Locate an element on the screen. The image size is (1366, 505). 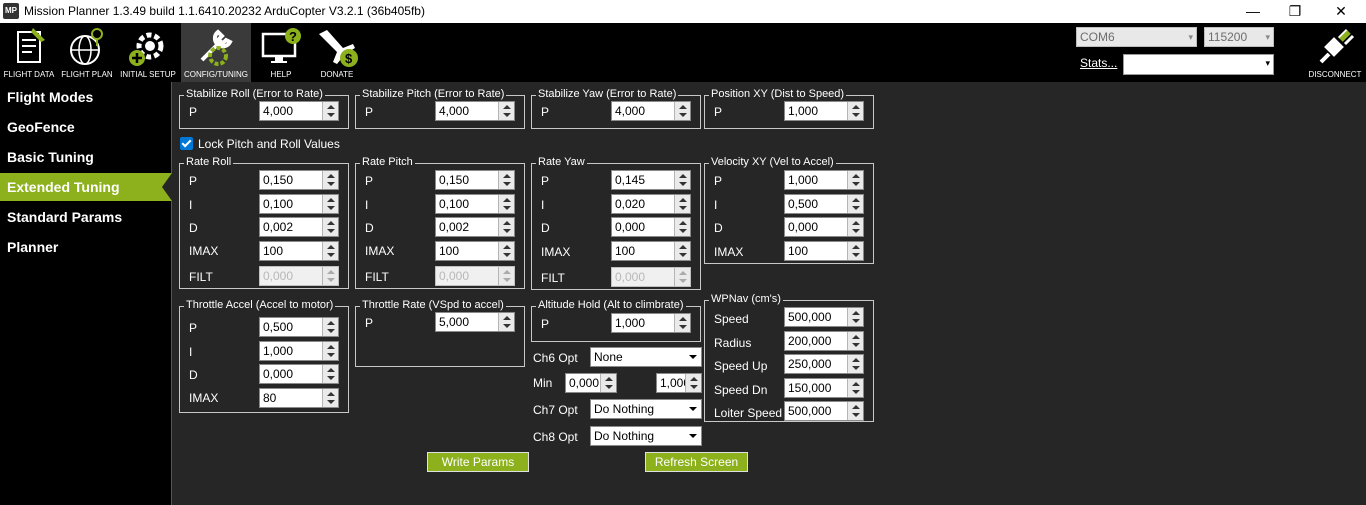
wpnav-radius-input: 200,000 is located at coordinates (824, 341).